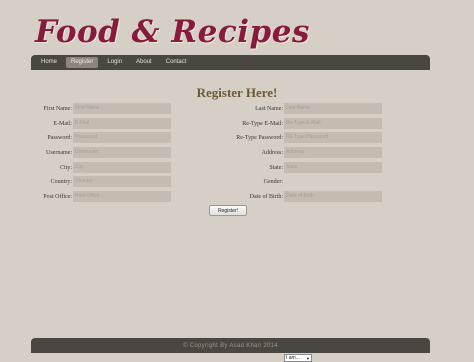  I want to click on nav-login: Login, so click(114, 62).